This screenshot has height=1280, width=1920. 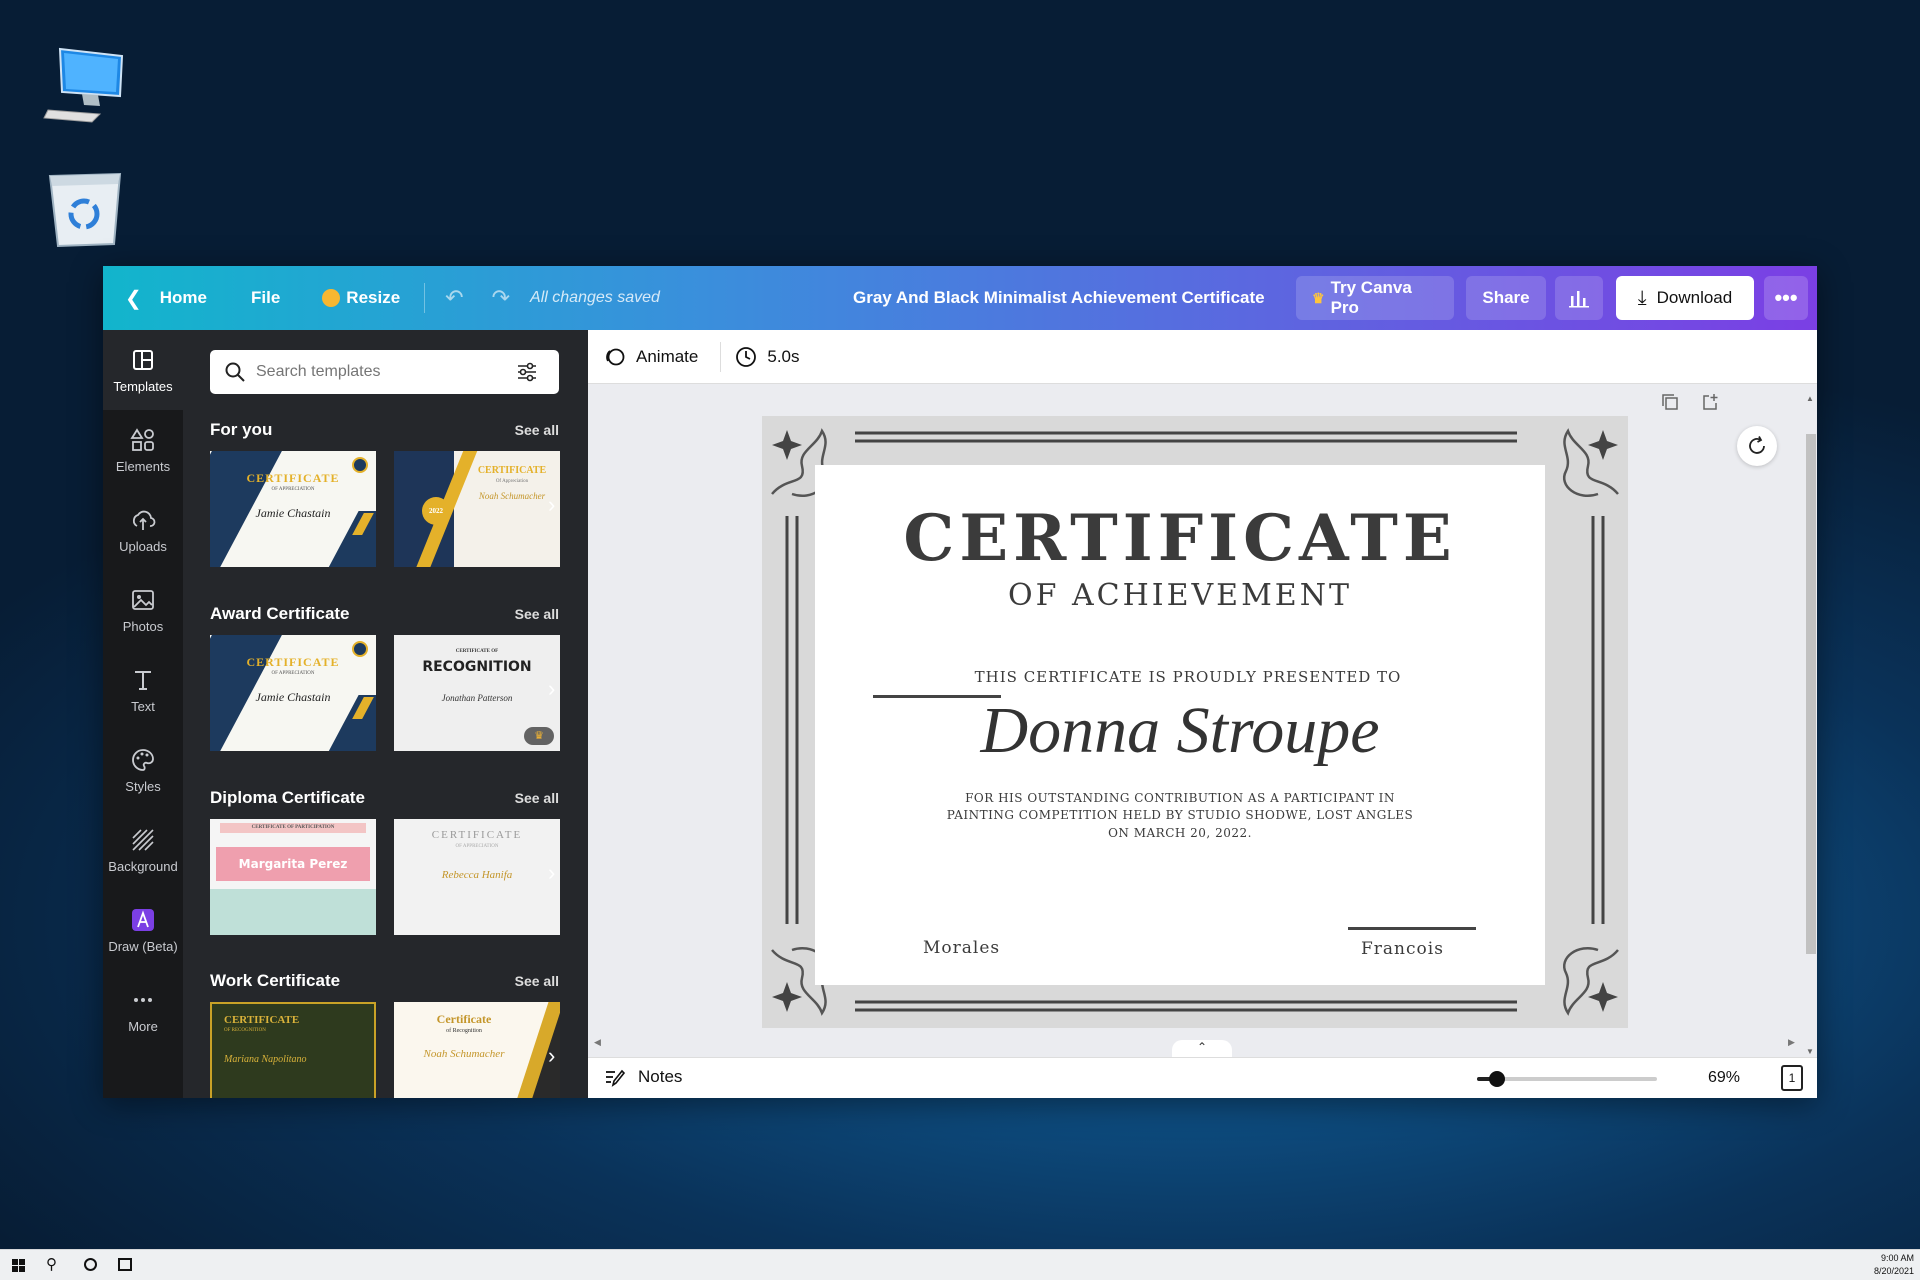 What do you see at coordinates (1496, 1079) in the screenshot?
I see `zoom-slider-handle` at bounding box center [1496, 1079].